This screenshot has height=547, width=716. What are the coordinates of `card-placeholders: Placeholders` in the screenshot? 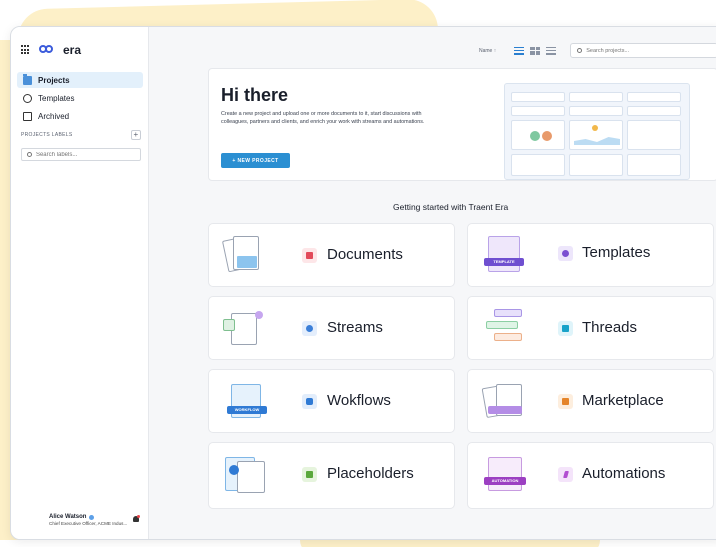 It's located at (331, 475).